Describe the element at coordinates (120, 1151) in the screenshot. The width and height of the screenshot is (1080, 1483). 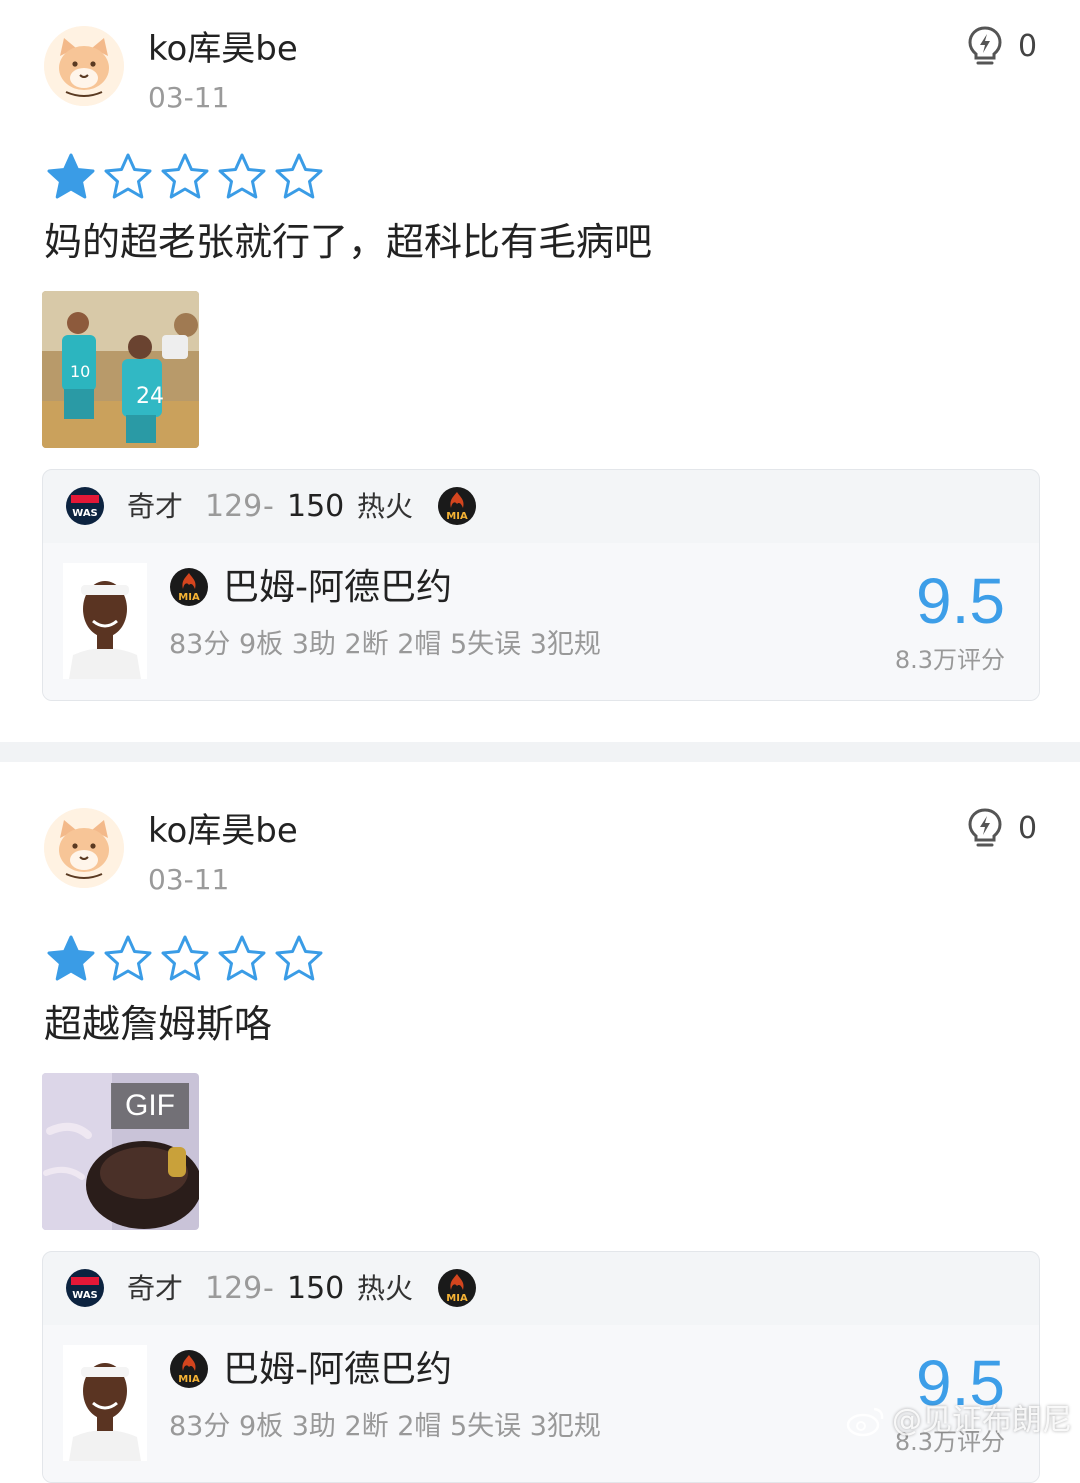
I see `comment-gif: GIF` at that location.